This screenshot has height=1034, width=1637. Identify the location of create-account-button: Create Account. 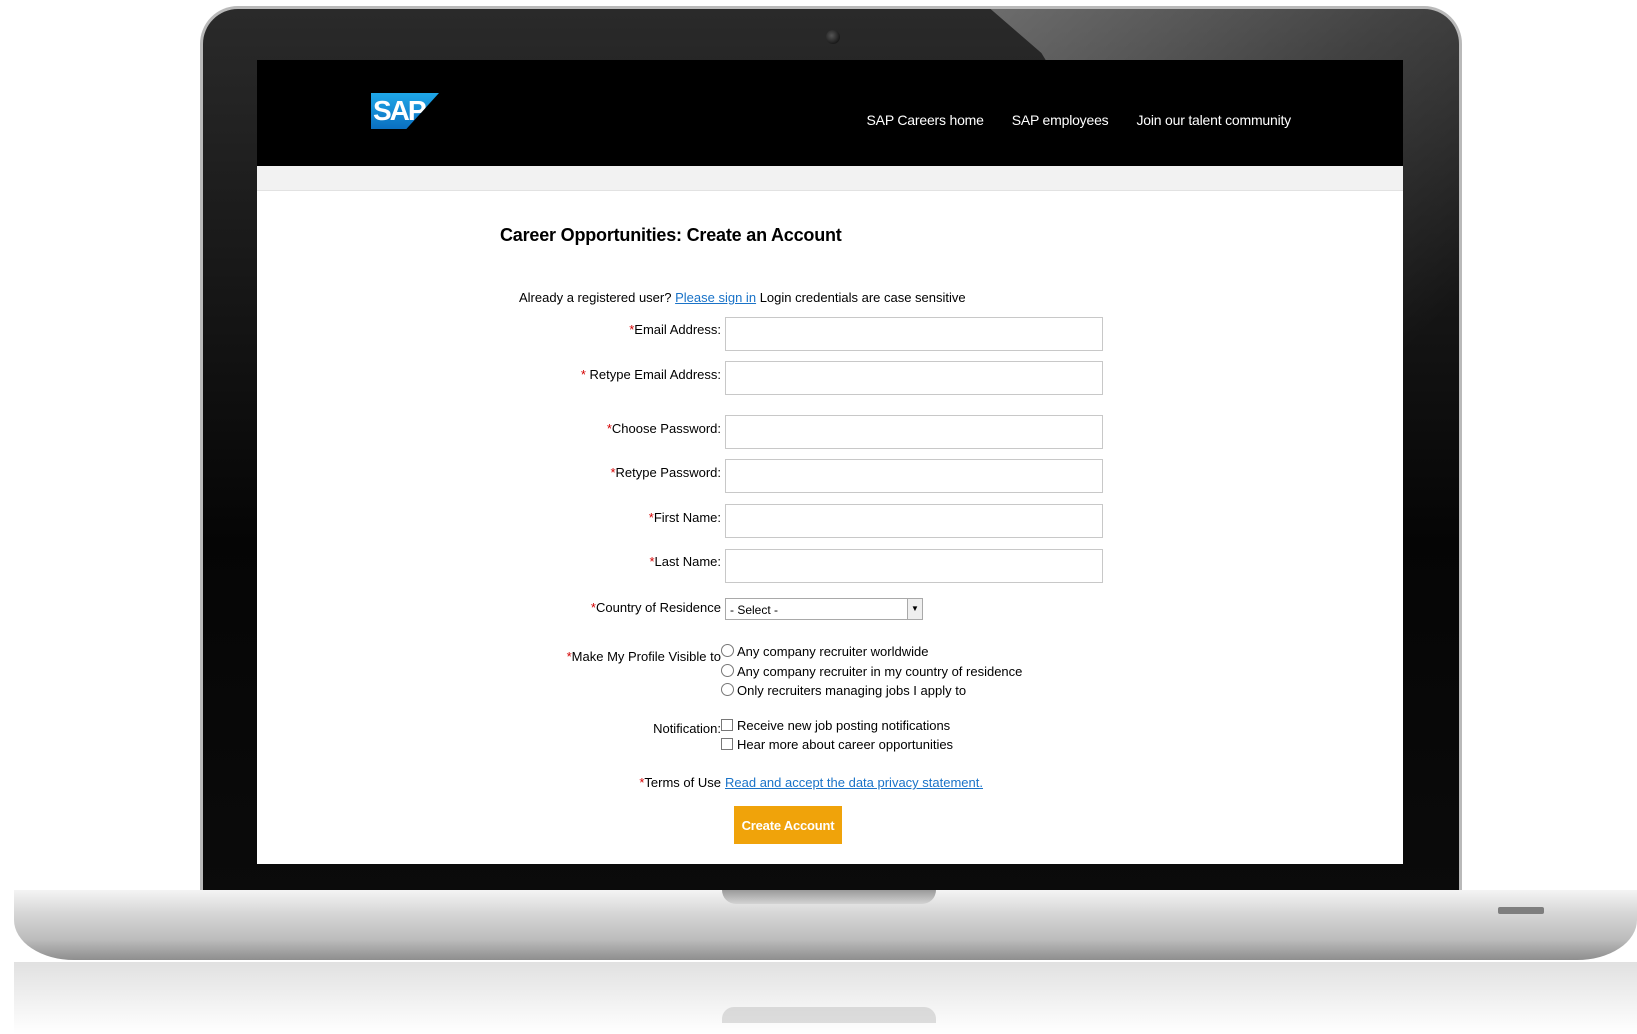
(788, 825).